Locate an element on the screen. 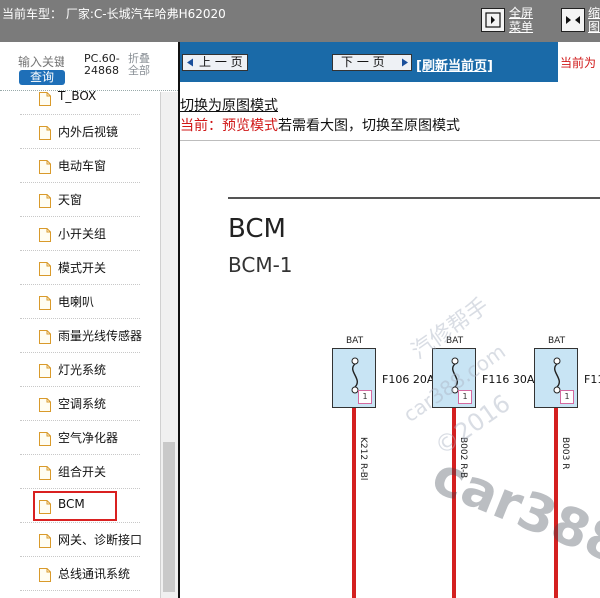 The height and width of the screenshot is (598, 600). tree-item: 天窗 is located at coordinates (80, 200).